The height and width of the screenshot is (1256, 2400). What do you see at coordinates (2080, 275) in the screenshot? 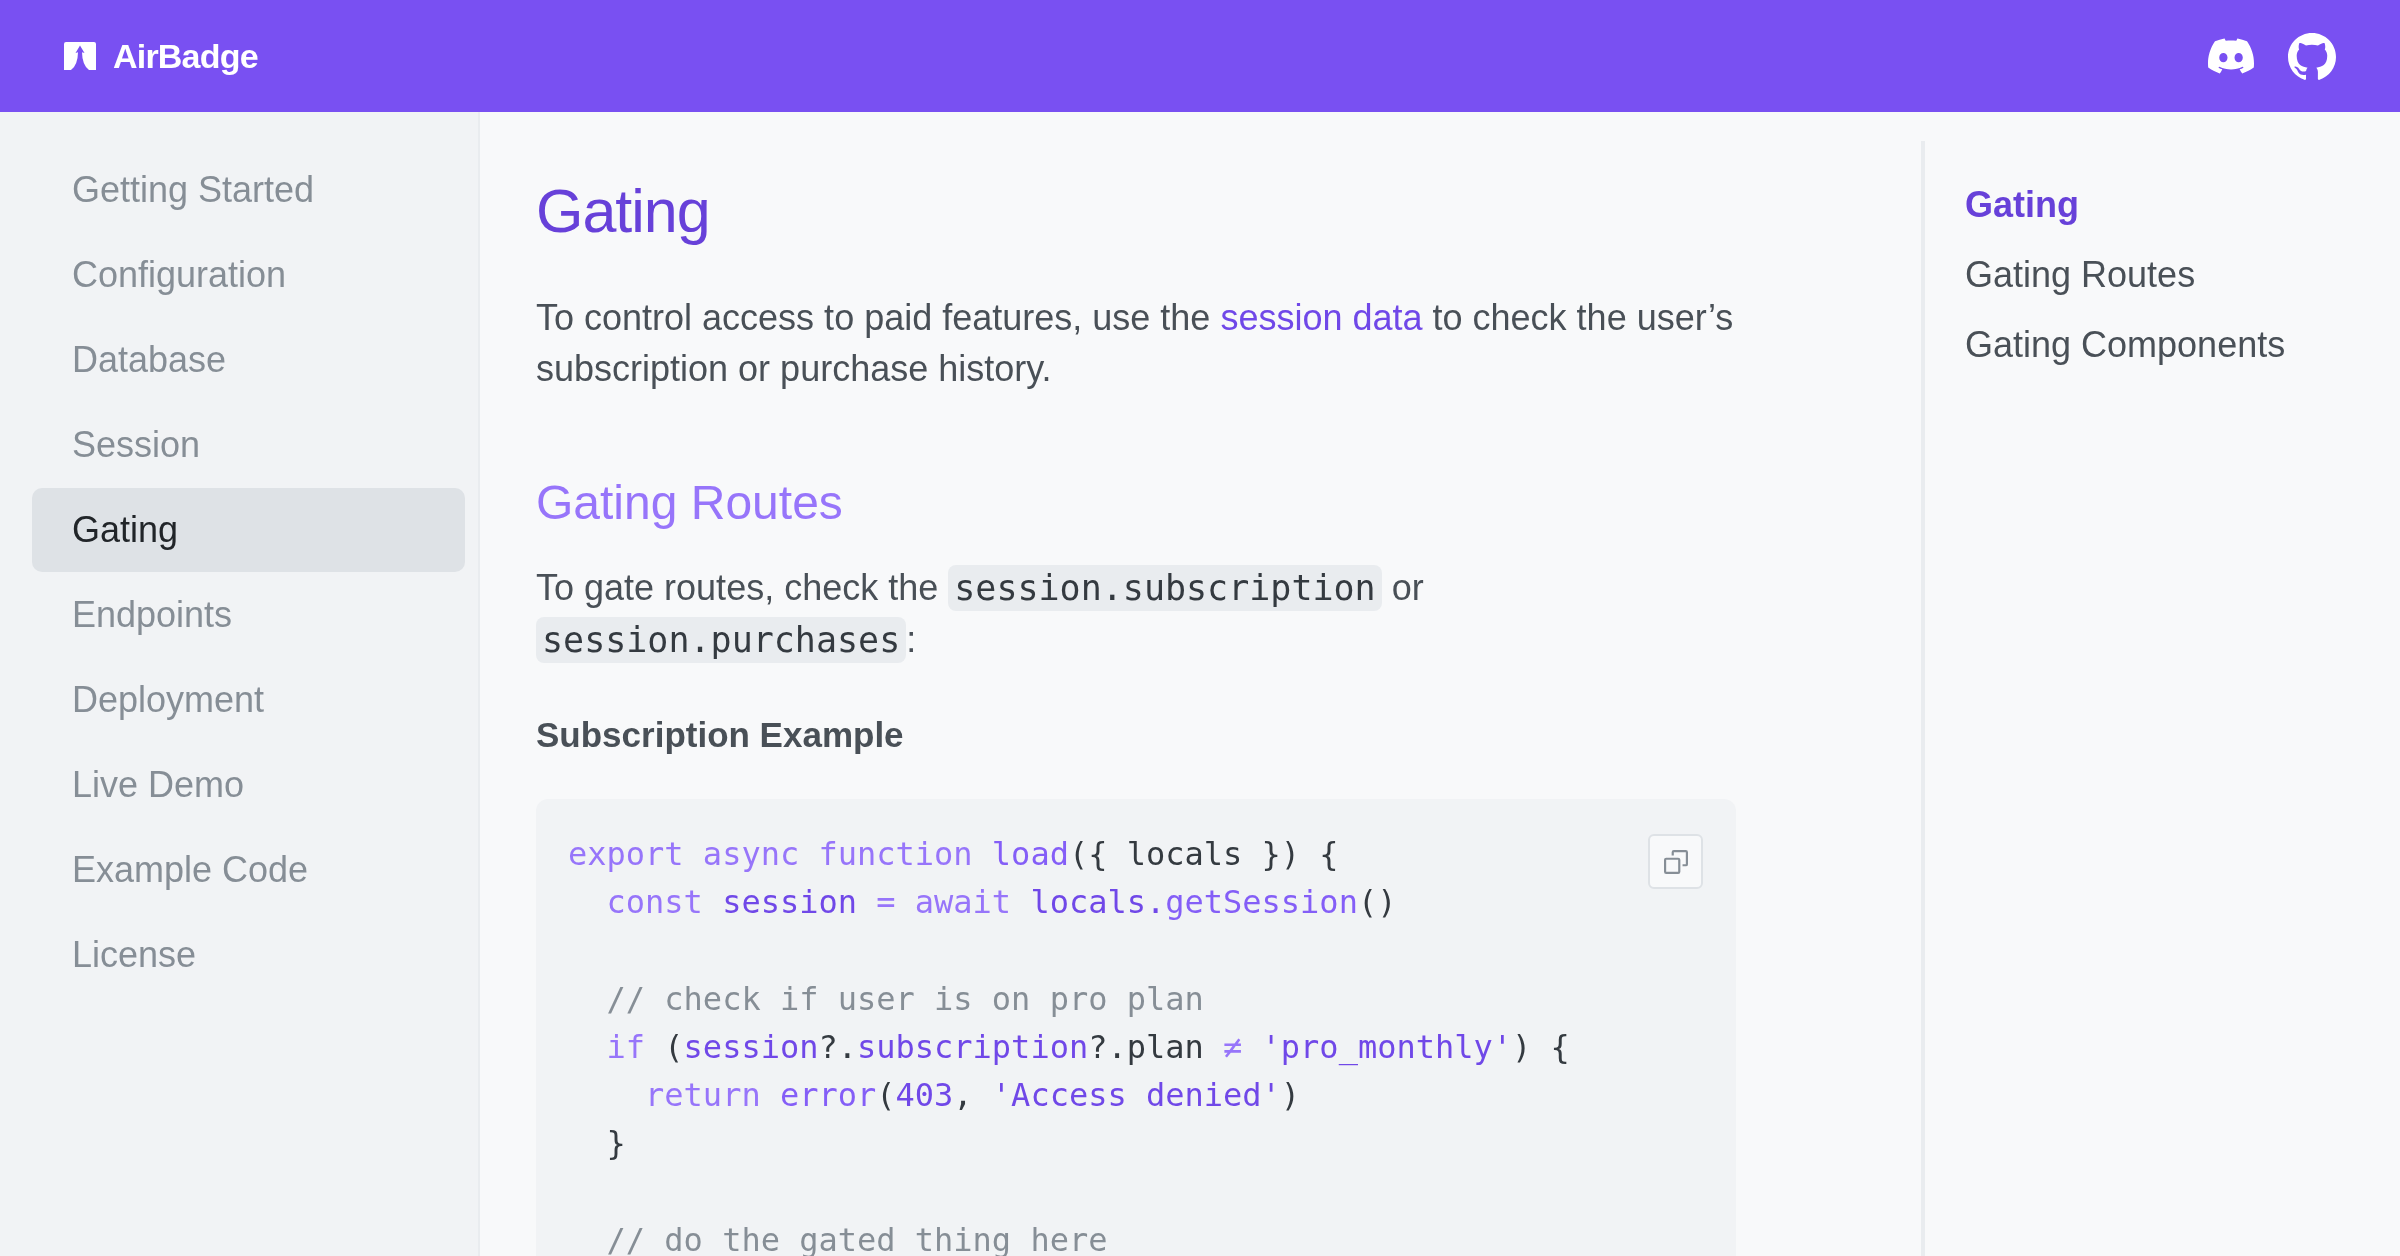
I see `toc-link: Gating Routes` at bounding box center [2080, 275].